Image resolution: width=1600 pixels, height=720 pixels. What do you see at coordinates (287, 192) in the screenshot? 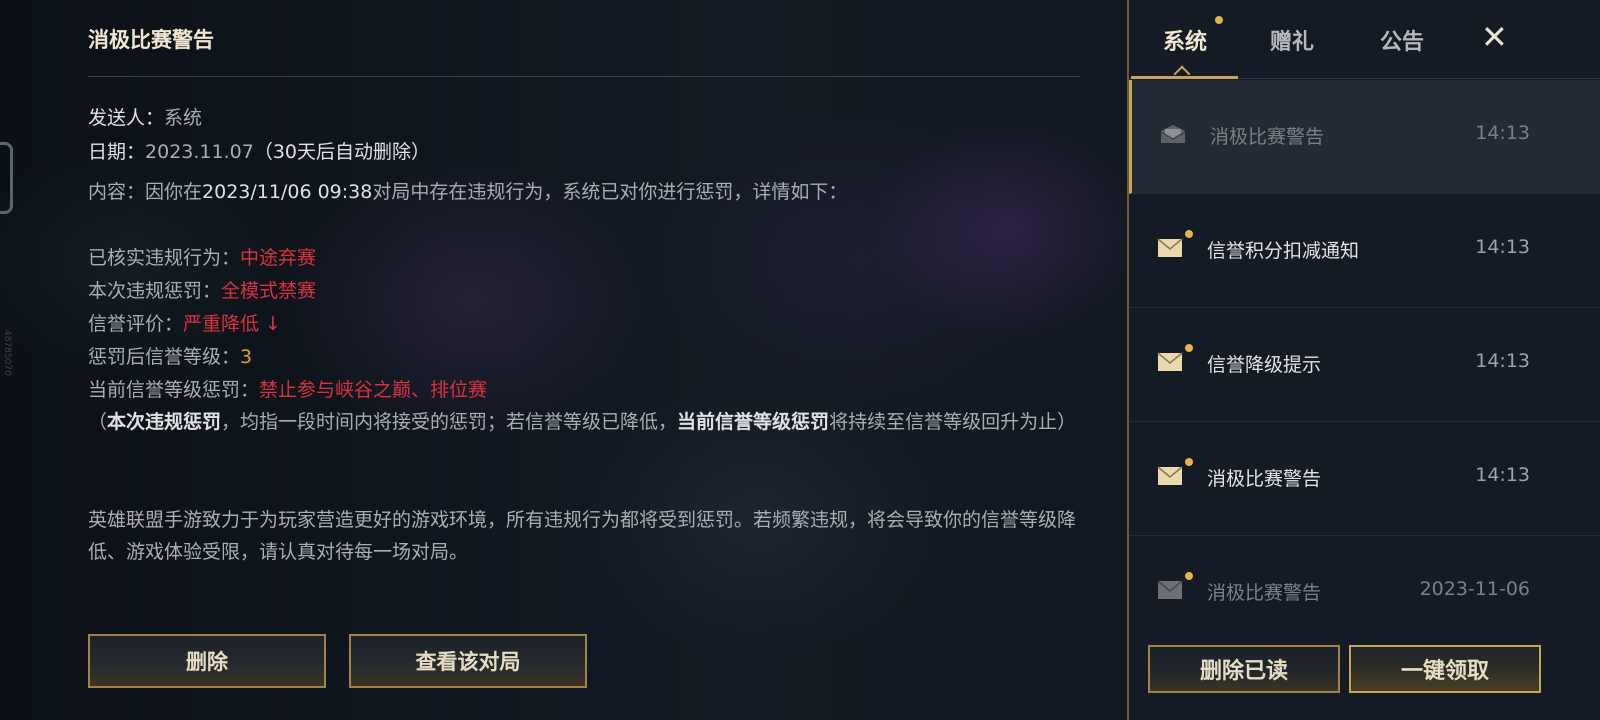
I see `content-time: 2023/11/06 09:38` at bounding box center [287, 192].